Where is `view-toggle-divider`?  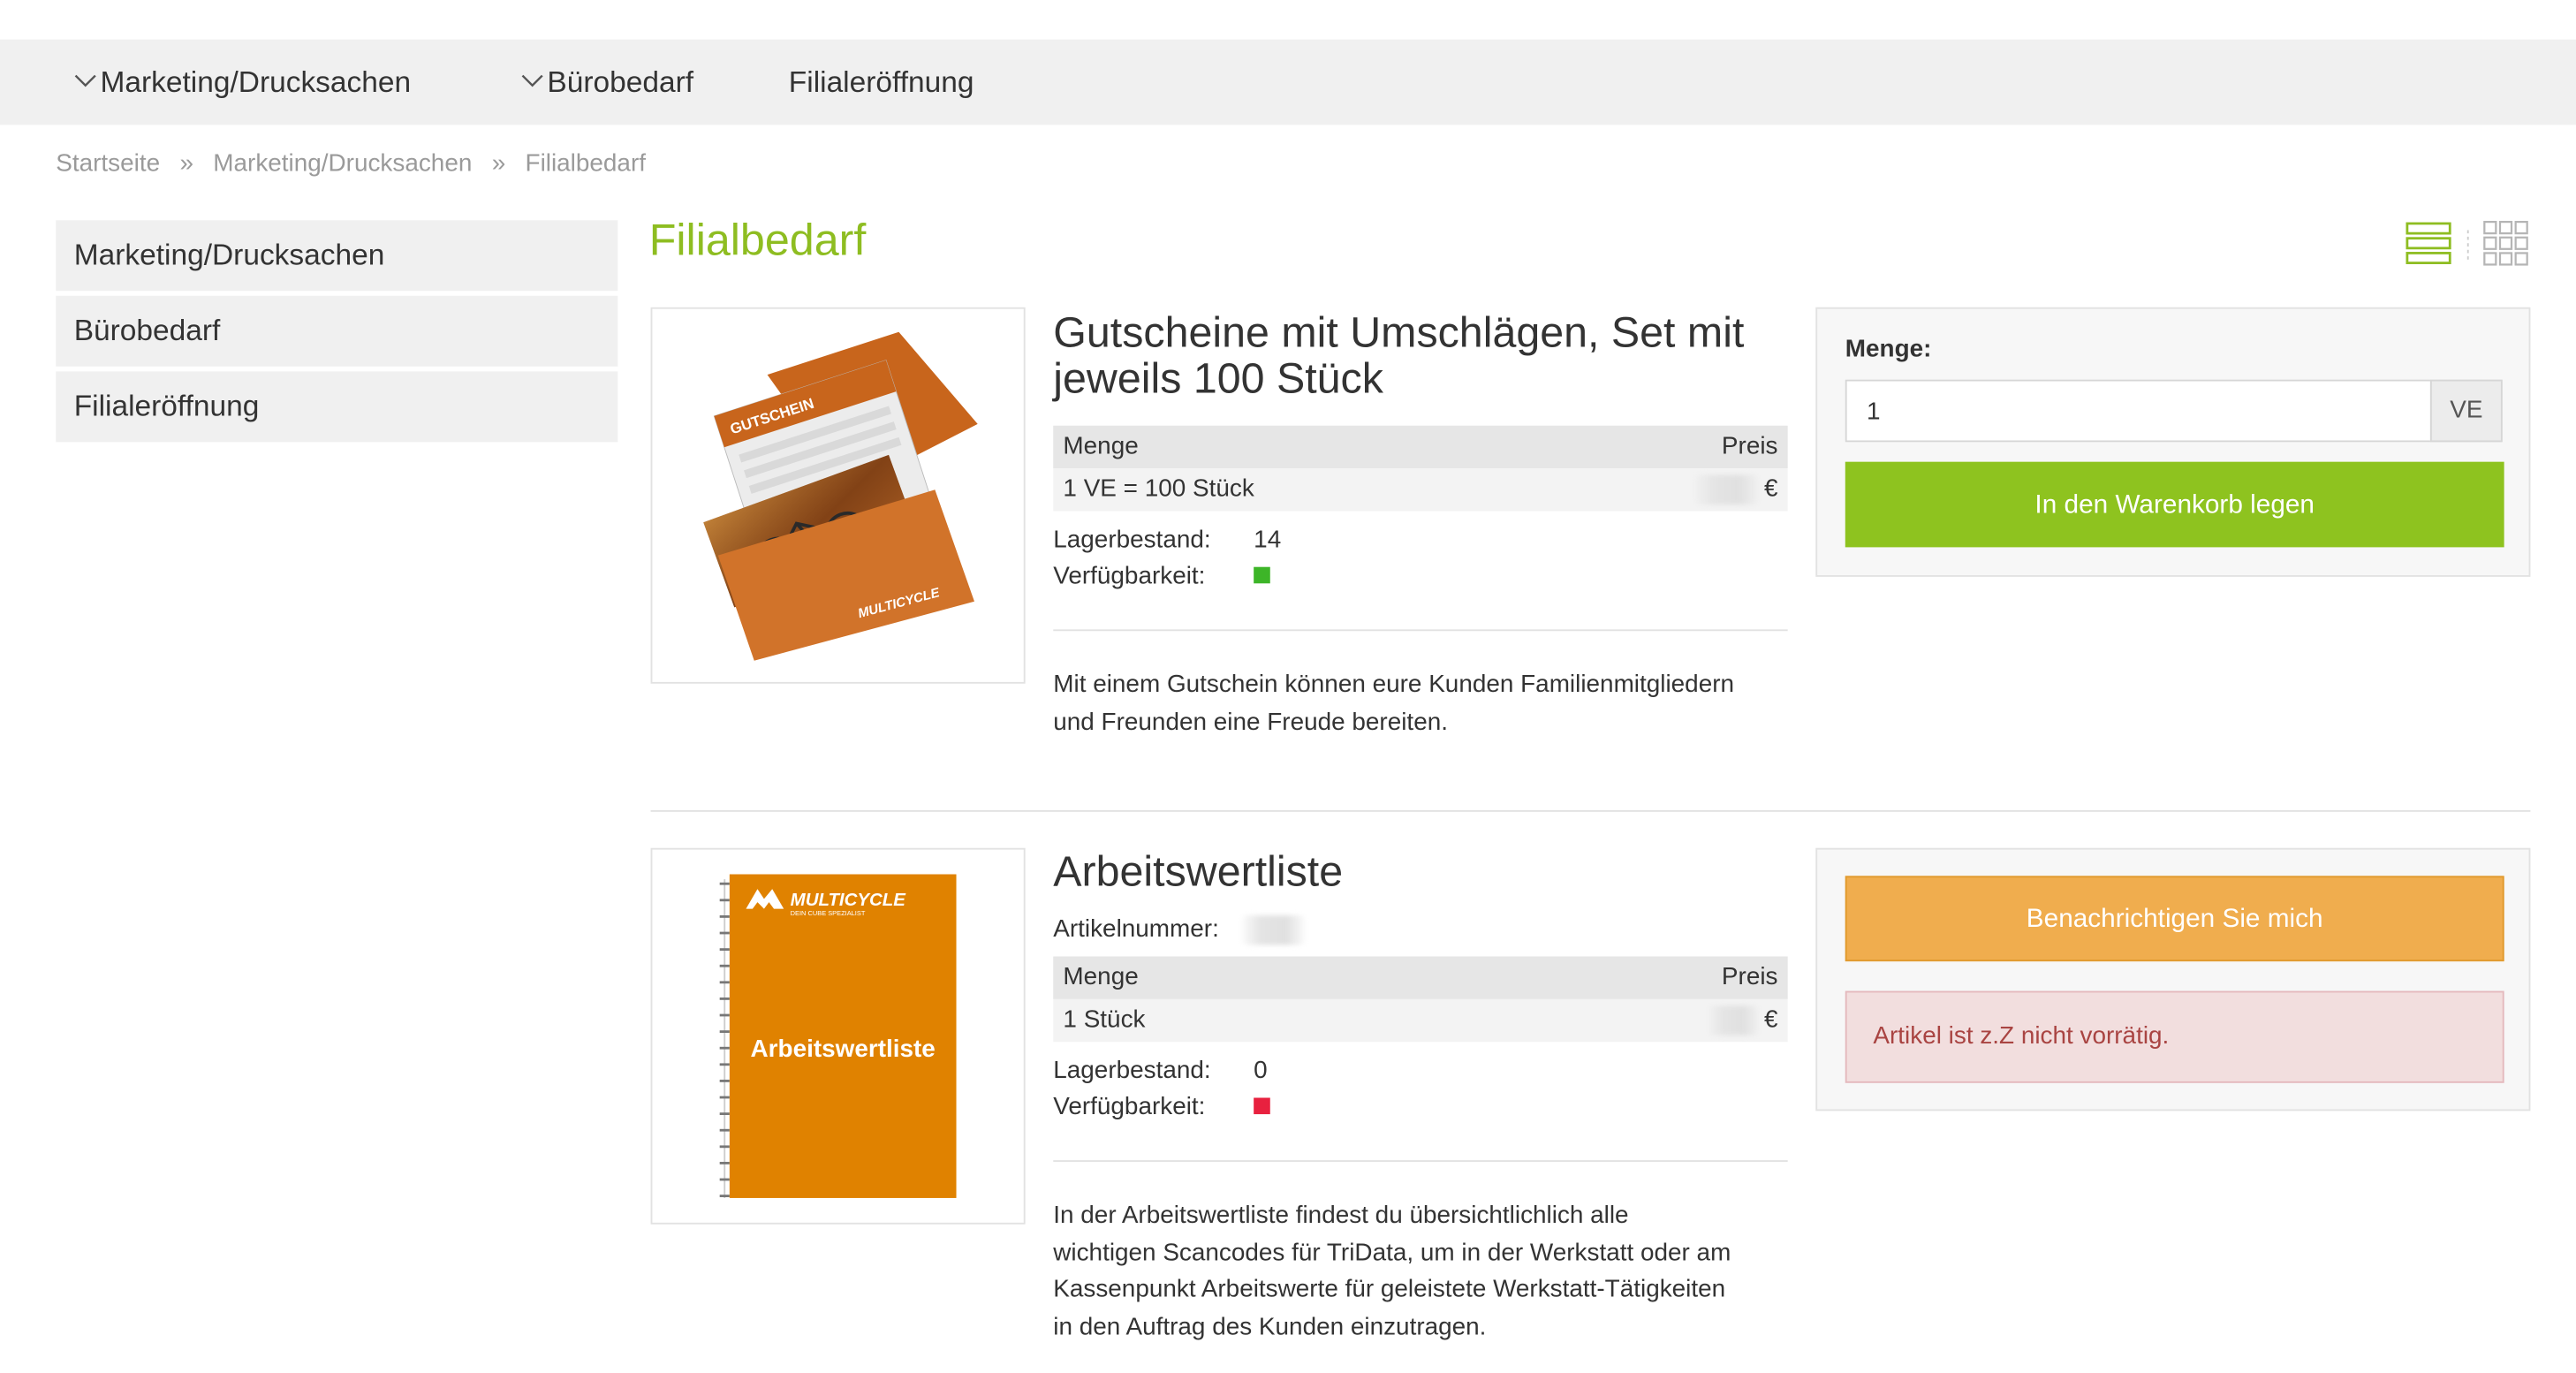
view-toggle-divider is located at coordinates (2468, 245).